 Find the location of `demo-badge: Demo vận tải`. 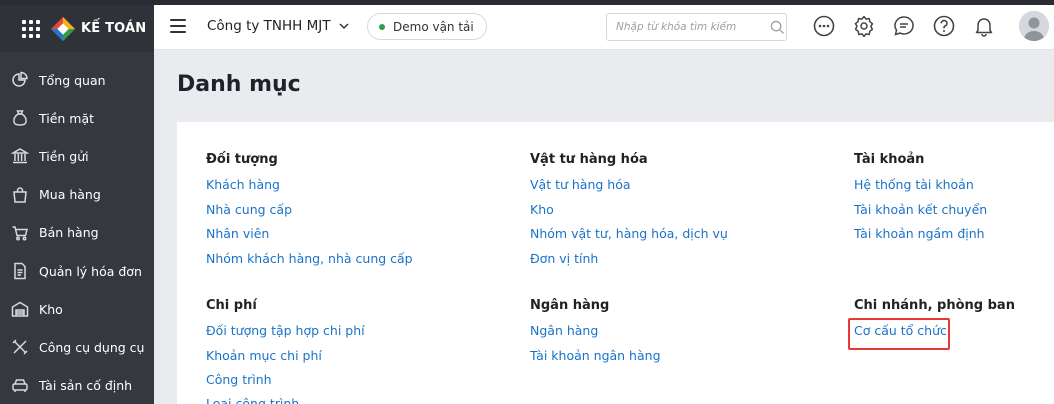

demo-badge: Demo vận tải is located at coordinates (427, 26).